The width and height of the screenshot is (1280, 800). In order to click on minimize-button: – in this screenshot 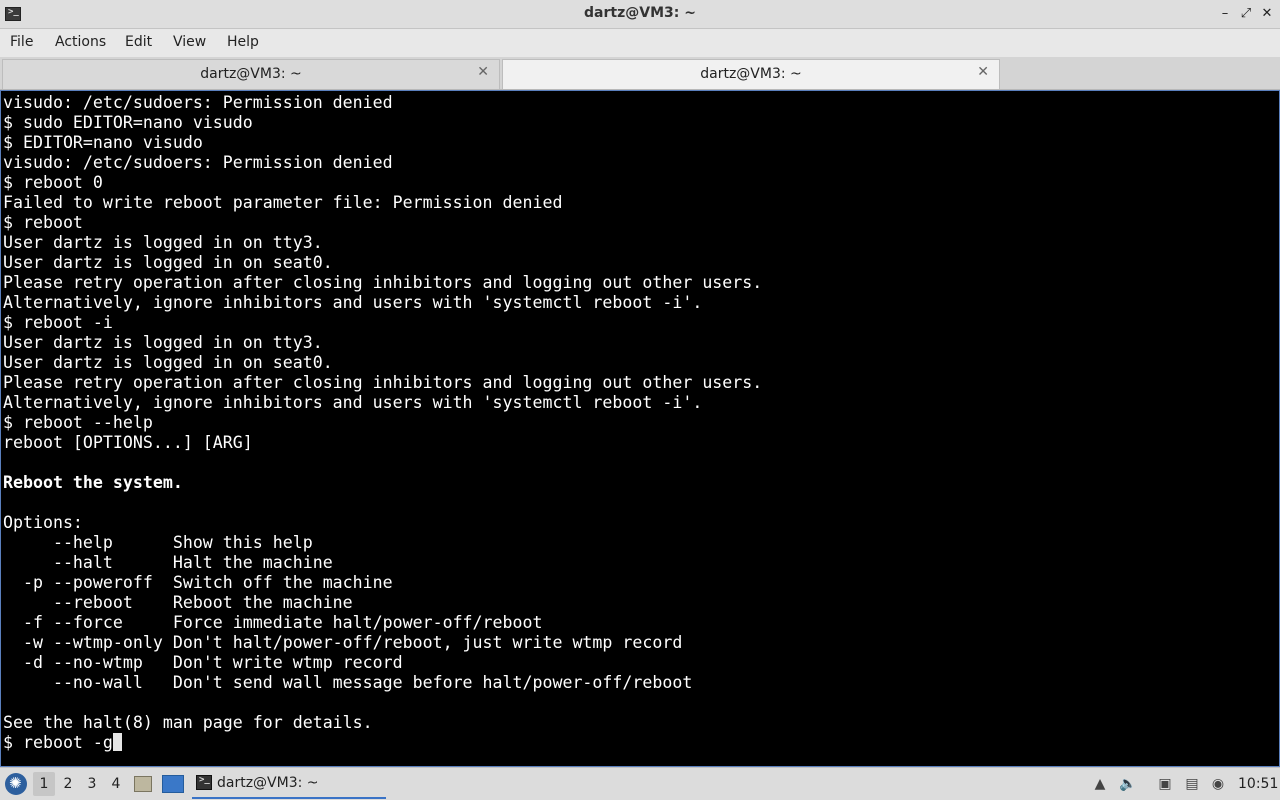, I will do `click(1225, 14)`.